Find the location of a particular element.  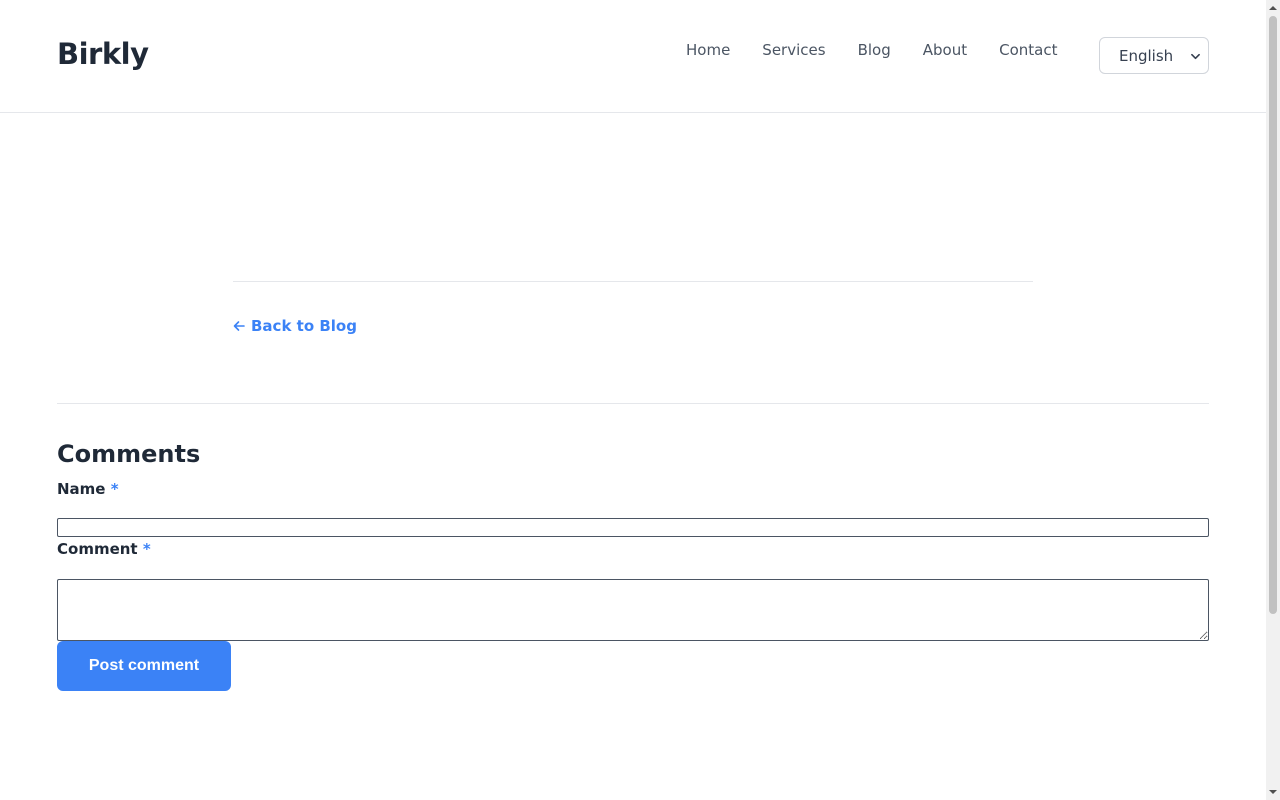

chevron-down-icon is located at coordinates (1195, 56).